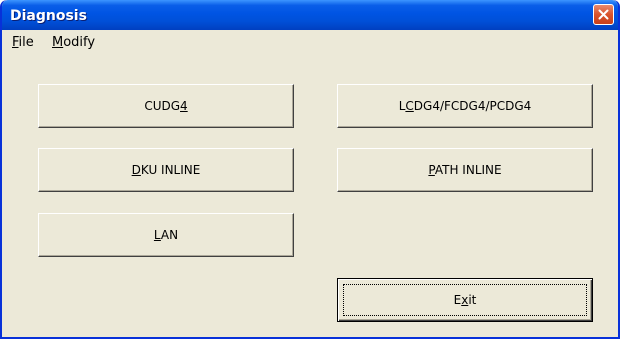  I want to click on lan-button-label: LAN, so click(166, 235).